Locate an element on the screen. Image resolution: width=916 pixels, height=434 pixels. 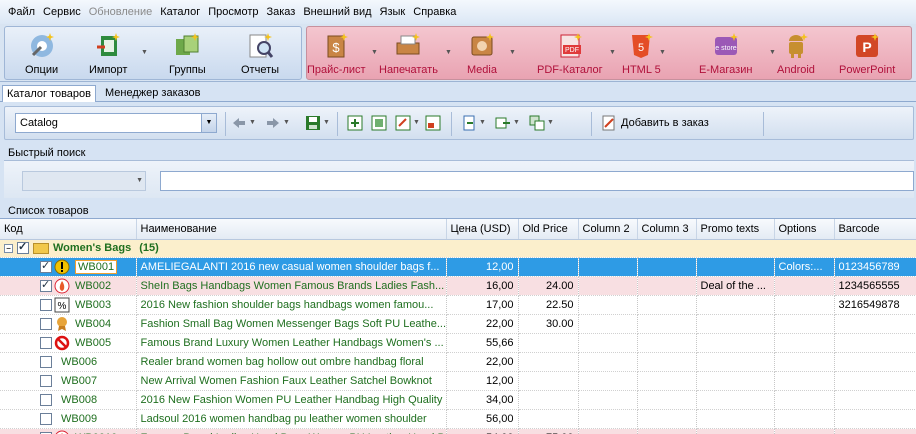
import-items-icon is located at coordinates (469, 123).